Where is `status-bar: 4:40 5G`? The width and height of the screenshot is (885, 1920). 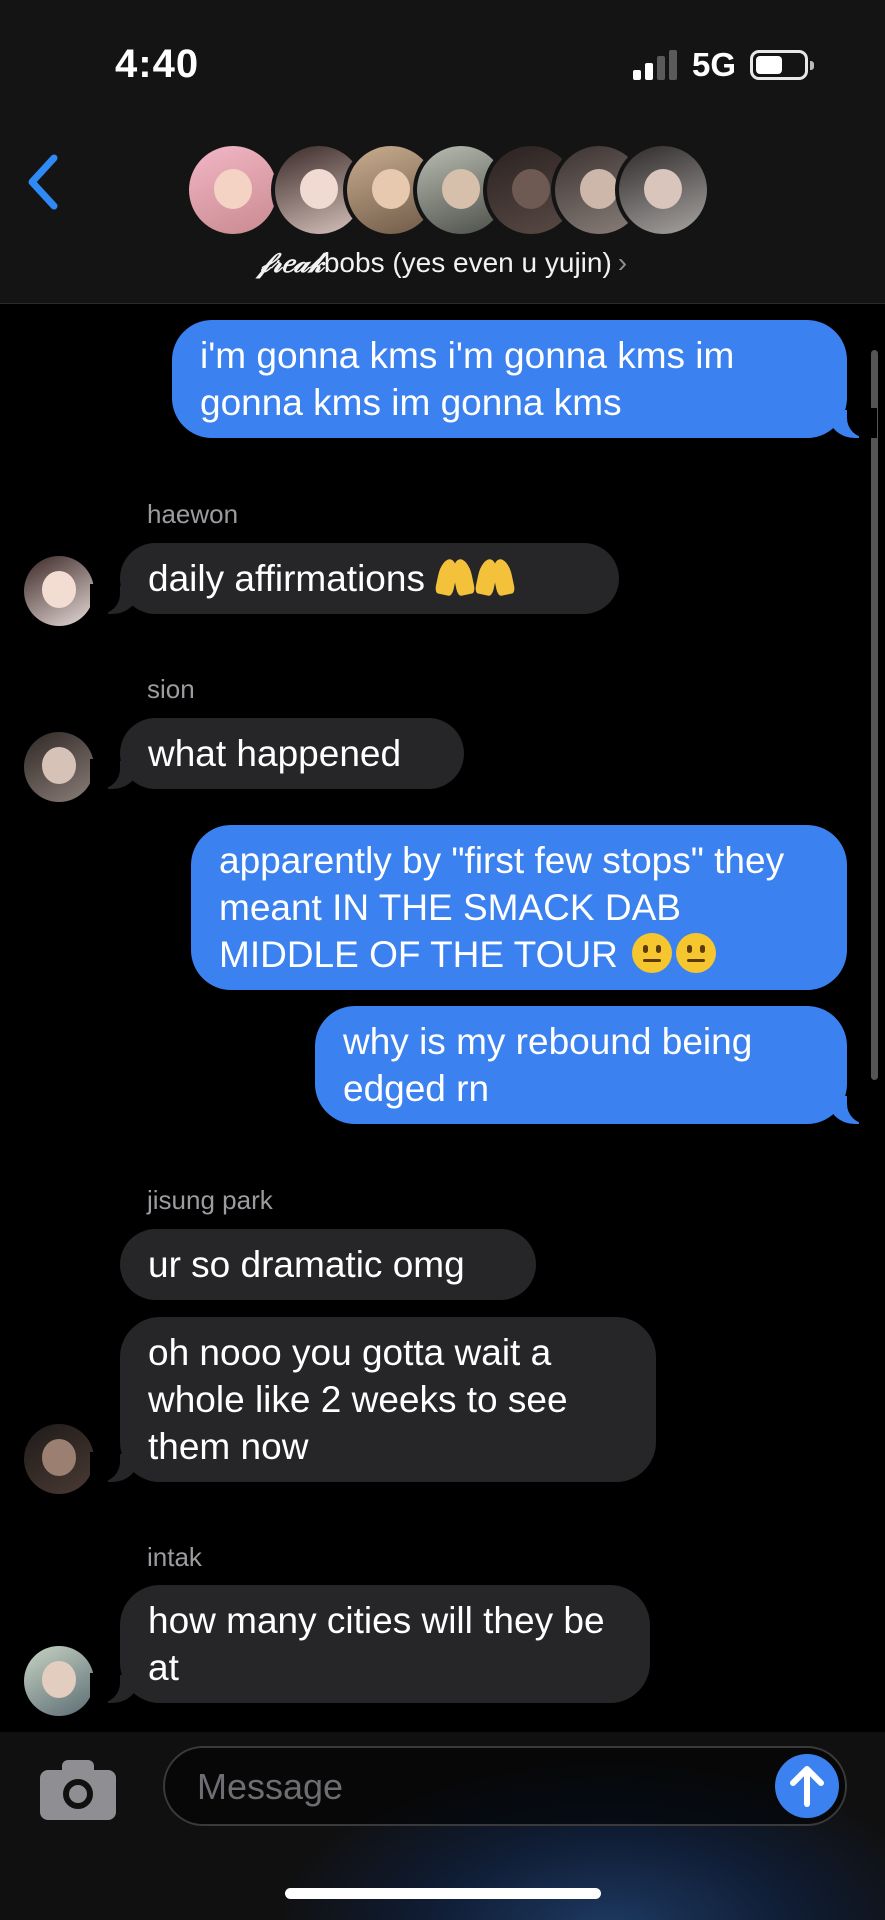
status-bar: 4:40 5G is located at coordinates (442, 60).